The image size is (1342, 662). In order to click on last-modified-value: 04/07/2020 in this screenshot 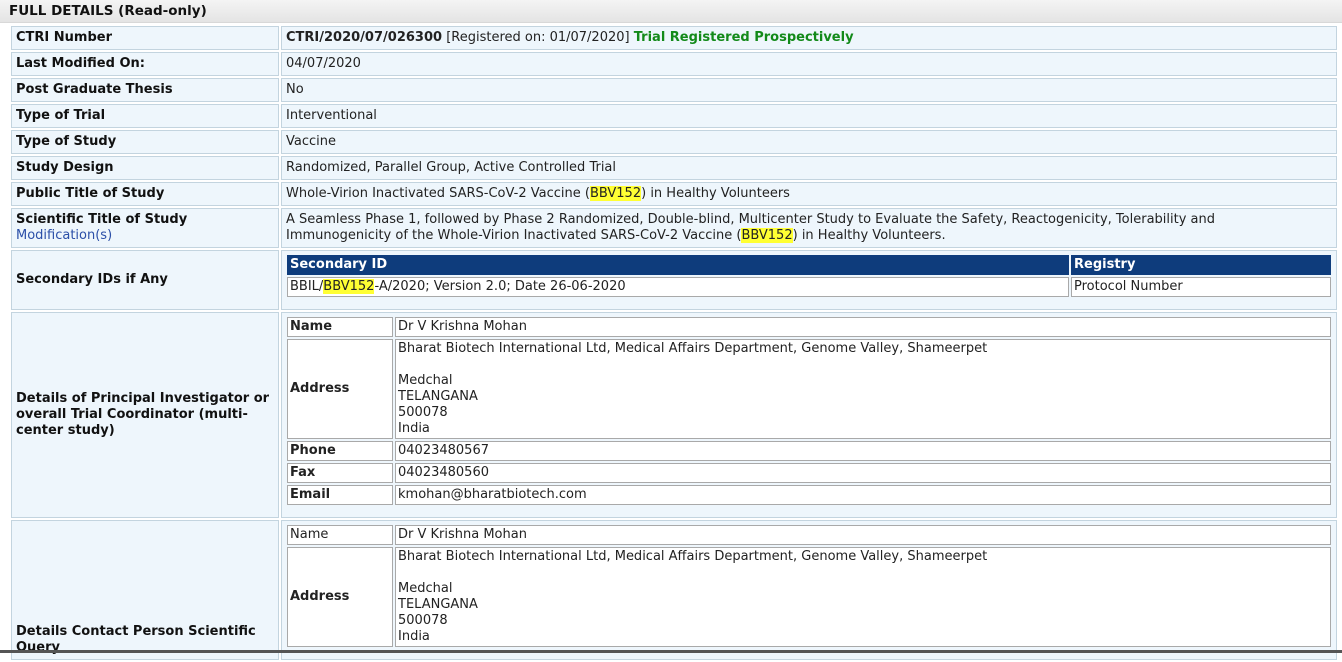, I will do `click(809, 64)`.